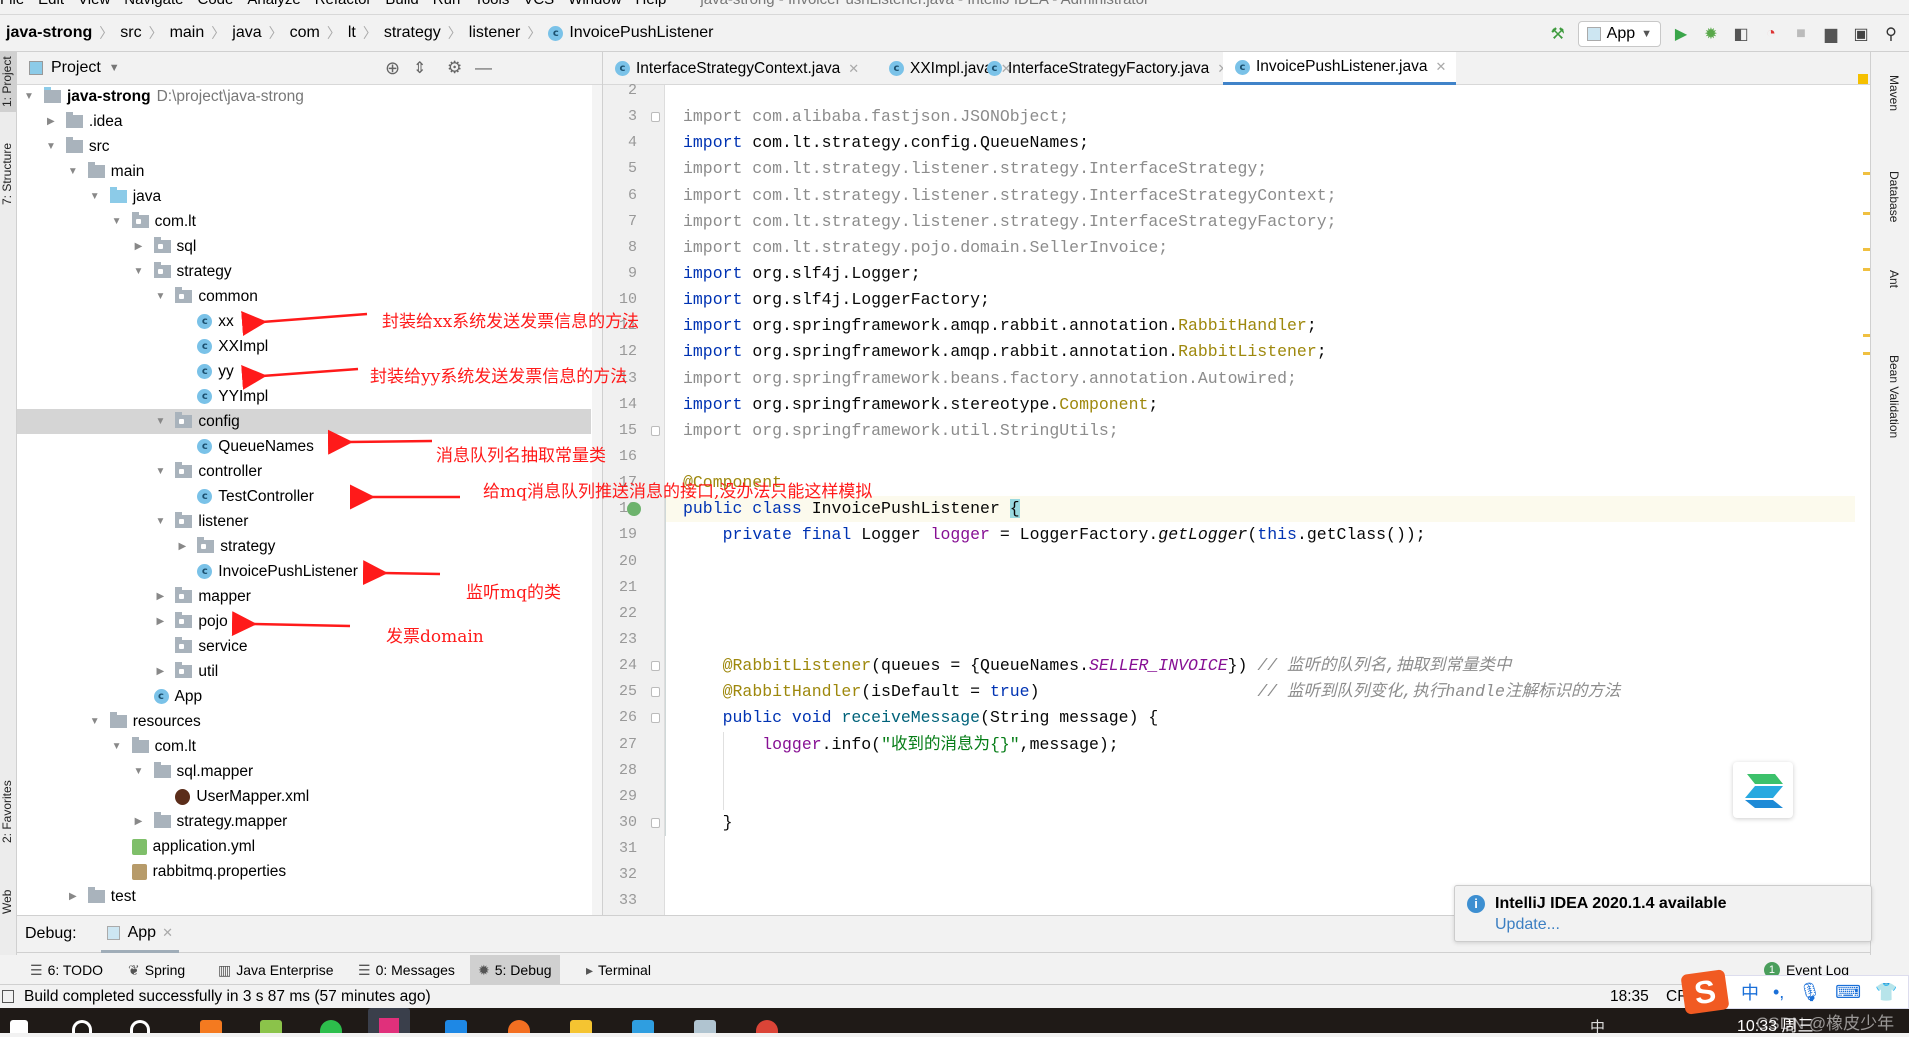 Image resolution: width=1909 pixels, height=1037 pixels. Describe the element at coordinates (767, 1026) in the screenshot. I see `chrome-icon` at that location.